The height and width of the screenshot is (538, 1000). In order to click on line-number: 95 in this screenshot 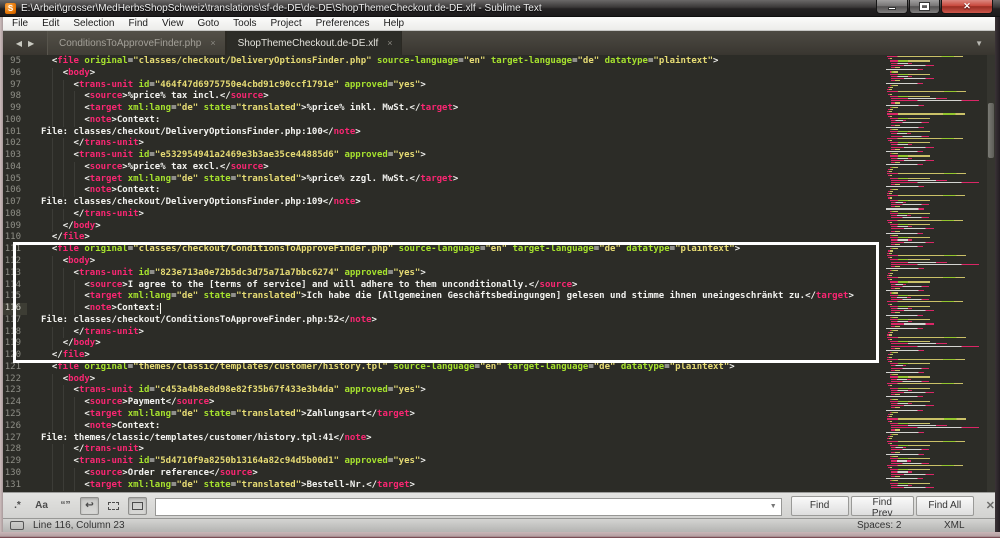, I will do `click(15, 62)`.